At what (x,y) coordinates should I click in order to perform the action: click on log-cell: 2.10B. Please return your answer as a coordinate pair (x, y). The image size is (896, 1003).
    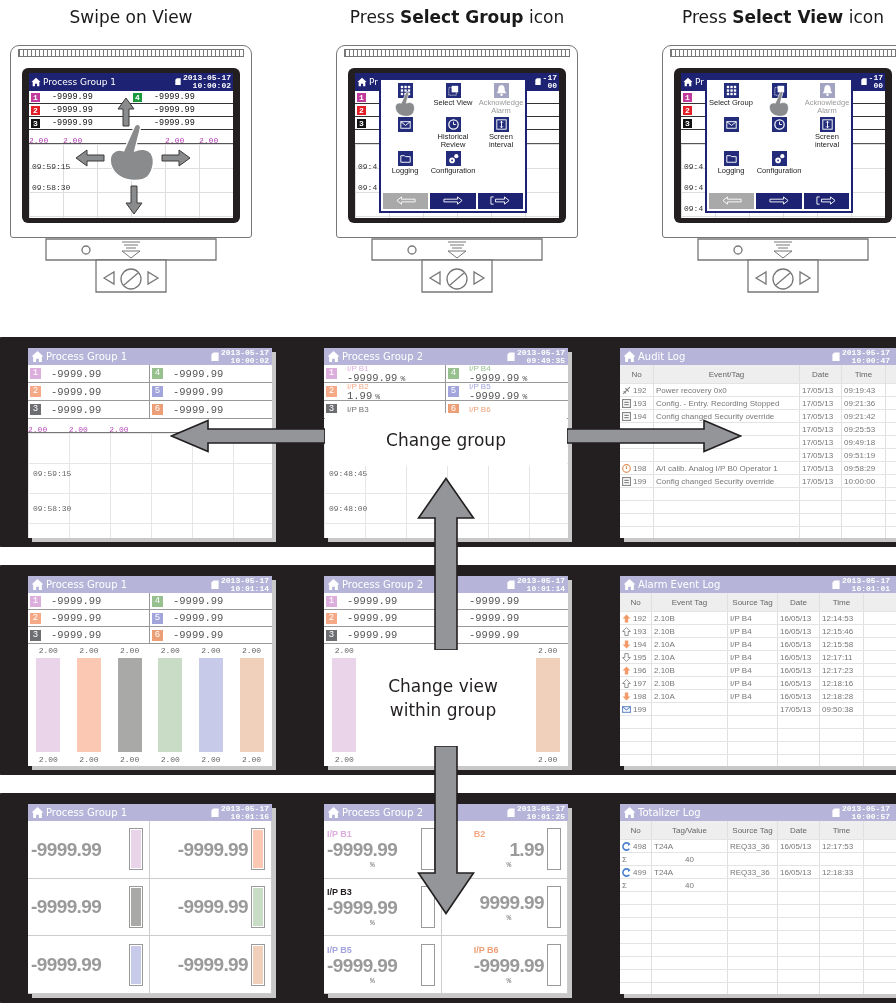
    Looking at the image, I should click on (664, 670).